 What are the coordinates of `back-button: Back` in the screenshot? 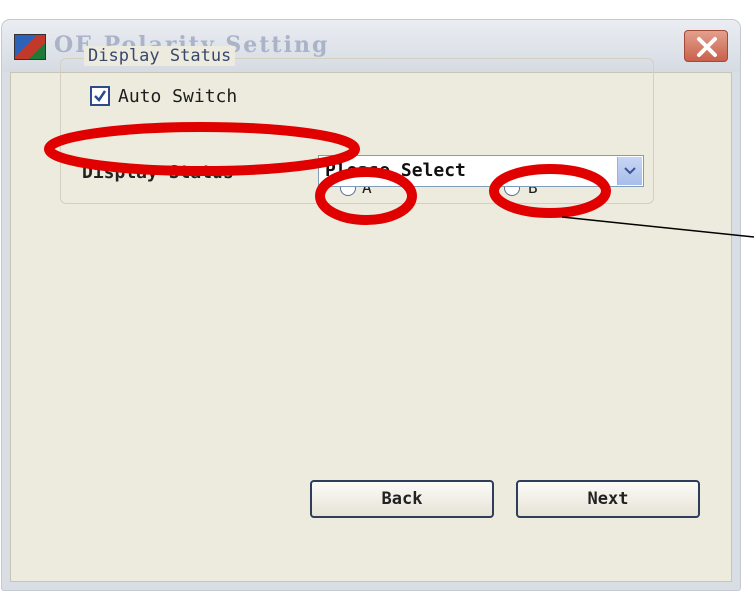 It's located at (402, 499).